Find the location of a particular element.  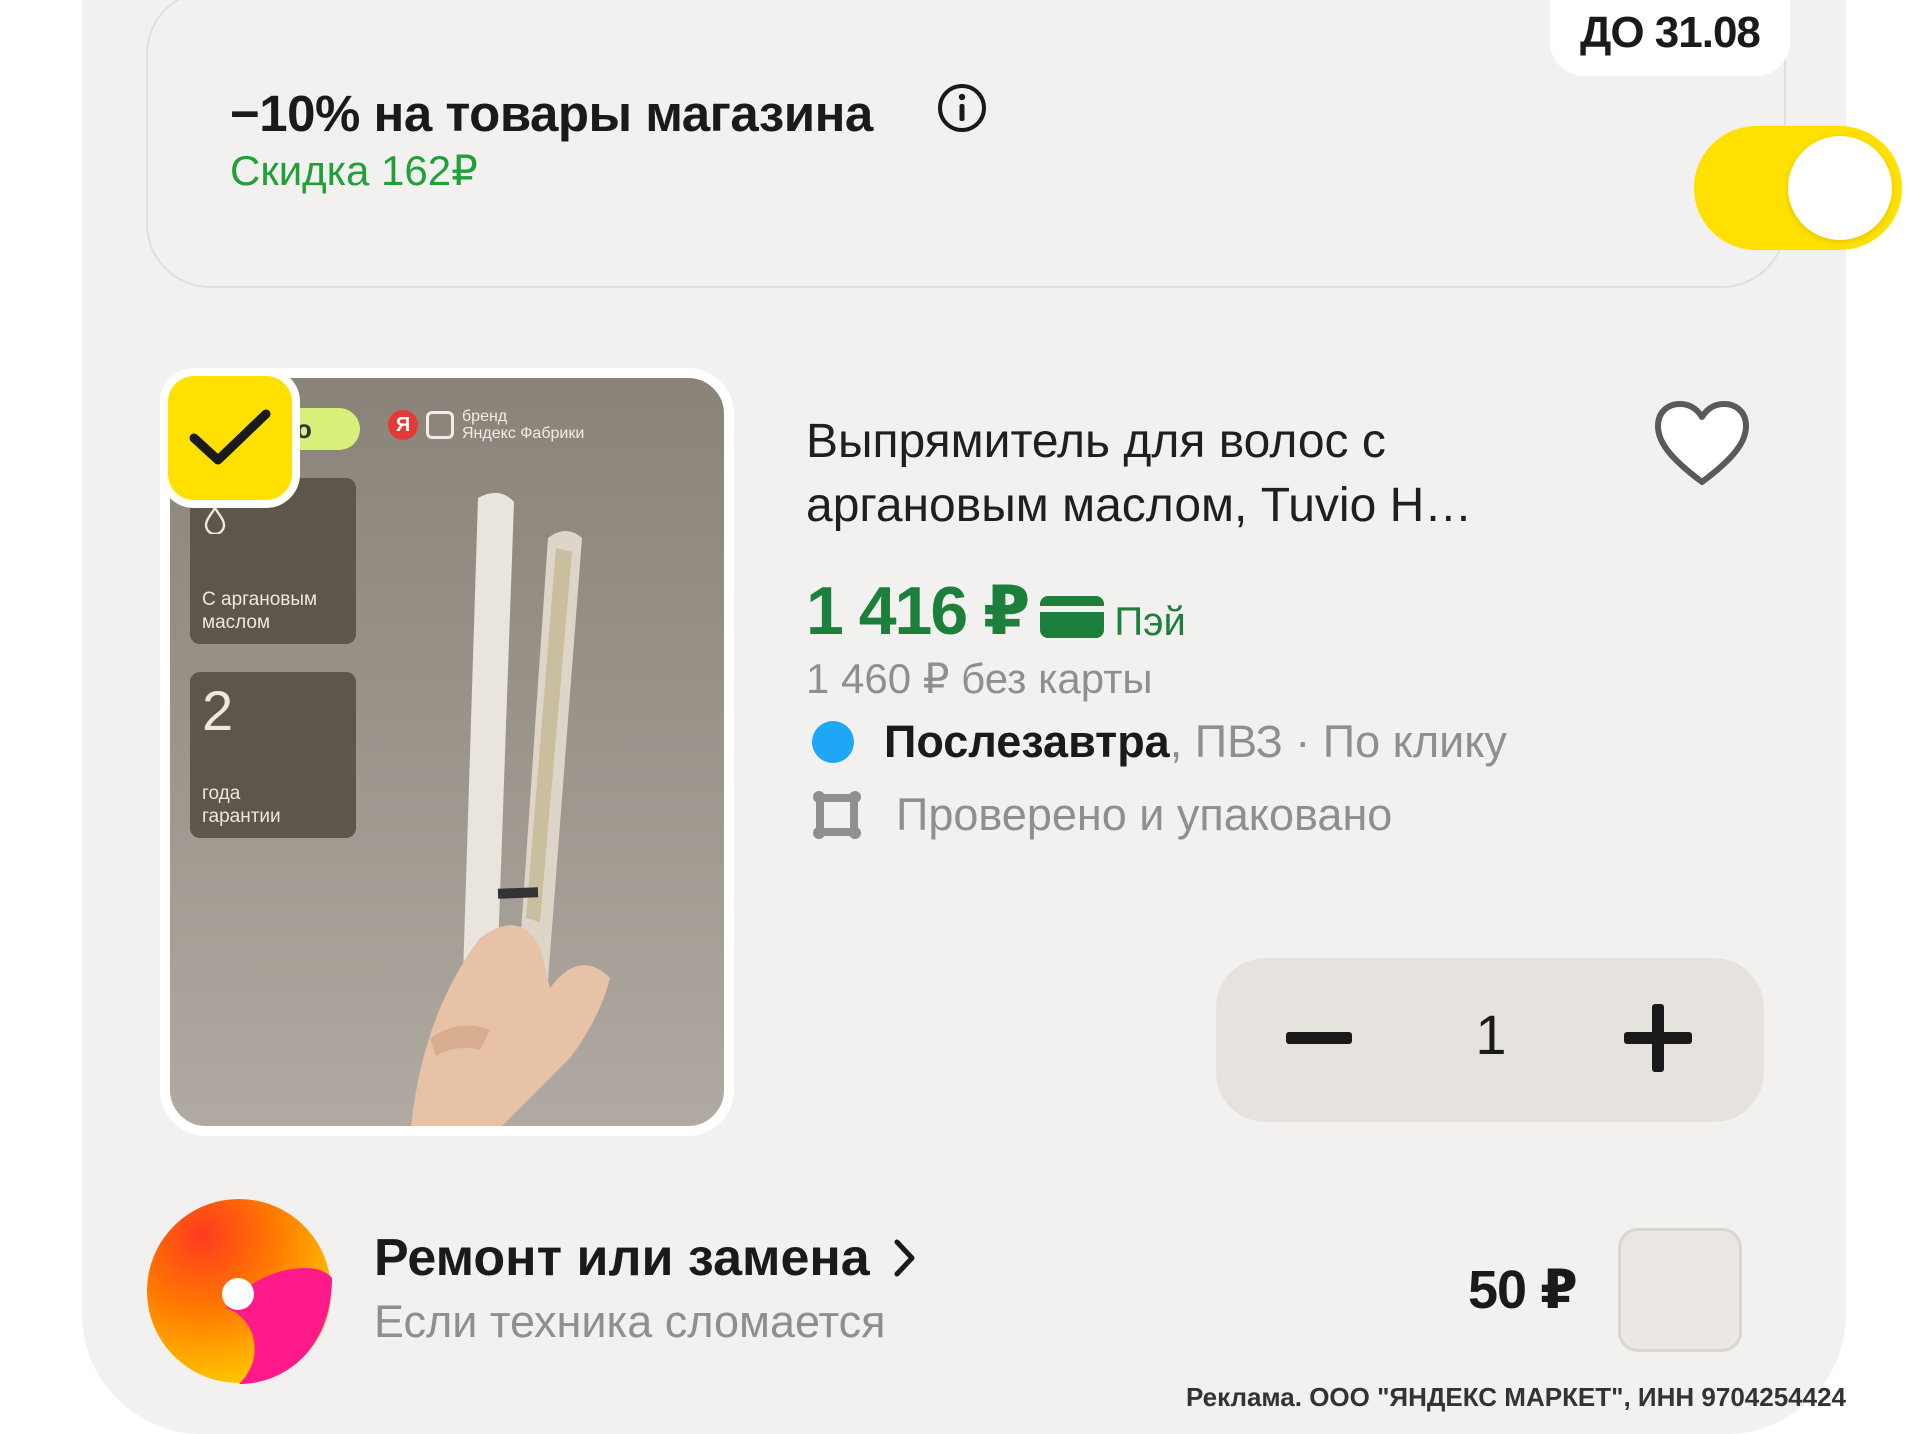

product-select-checkbox is located at coordinates (230, 438).